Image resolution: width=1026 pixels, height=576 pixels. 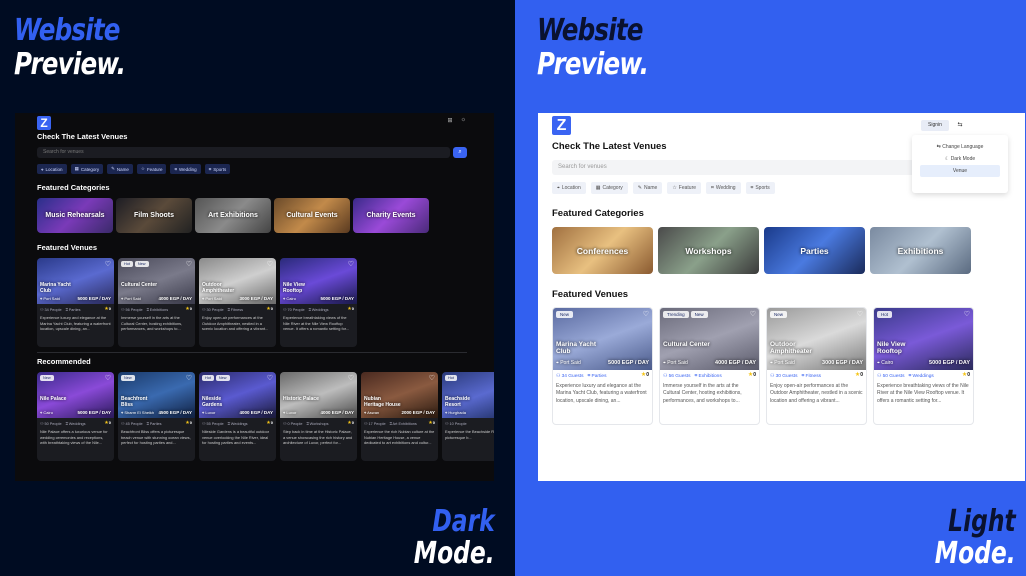 I want to click on category-card: Charity Events, so click(x=391, y=215).